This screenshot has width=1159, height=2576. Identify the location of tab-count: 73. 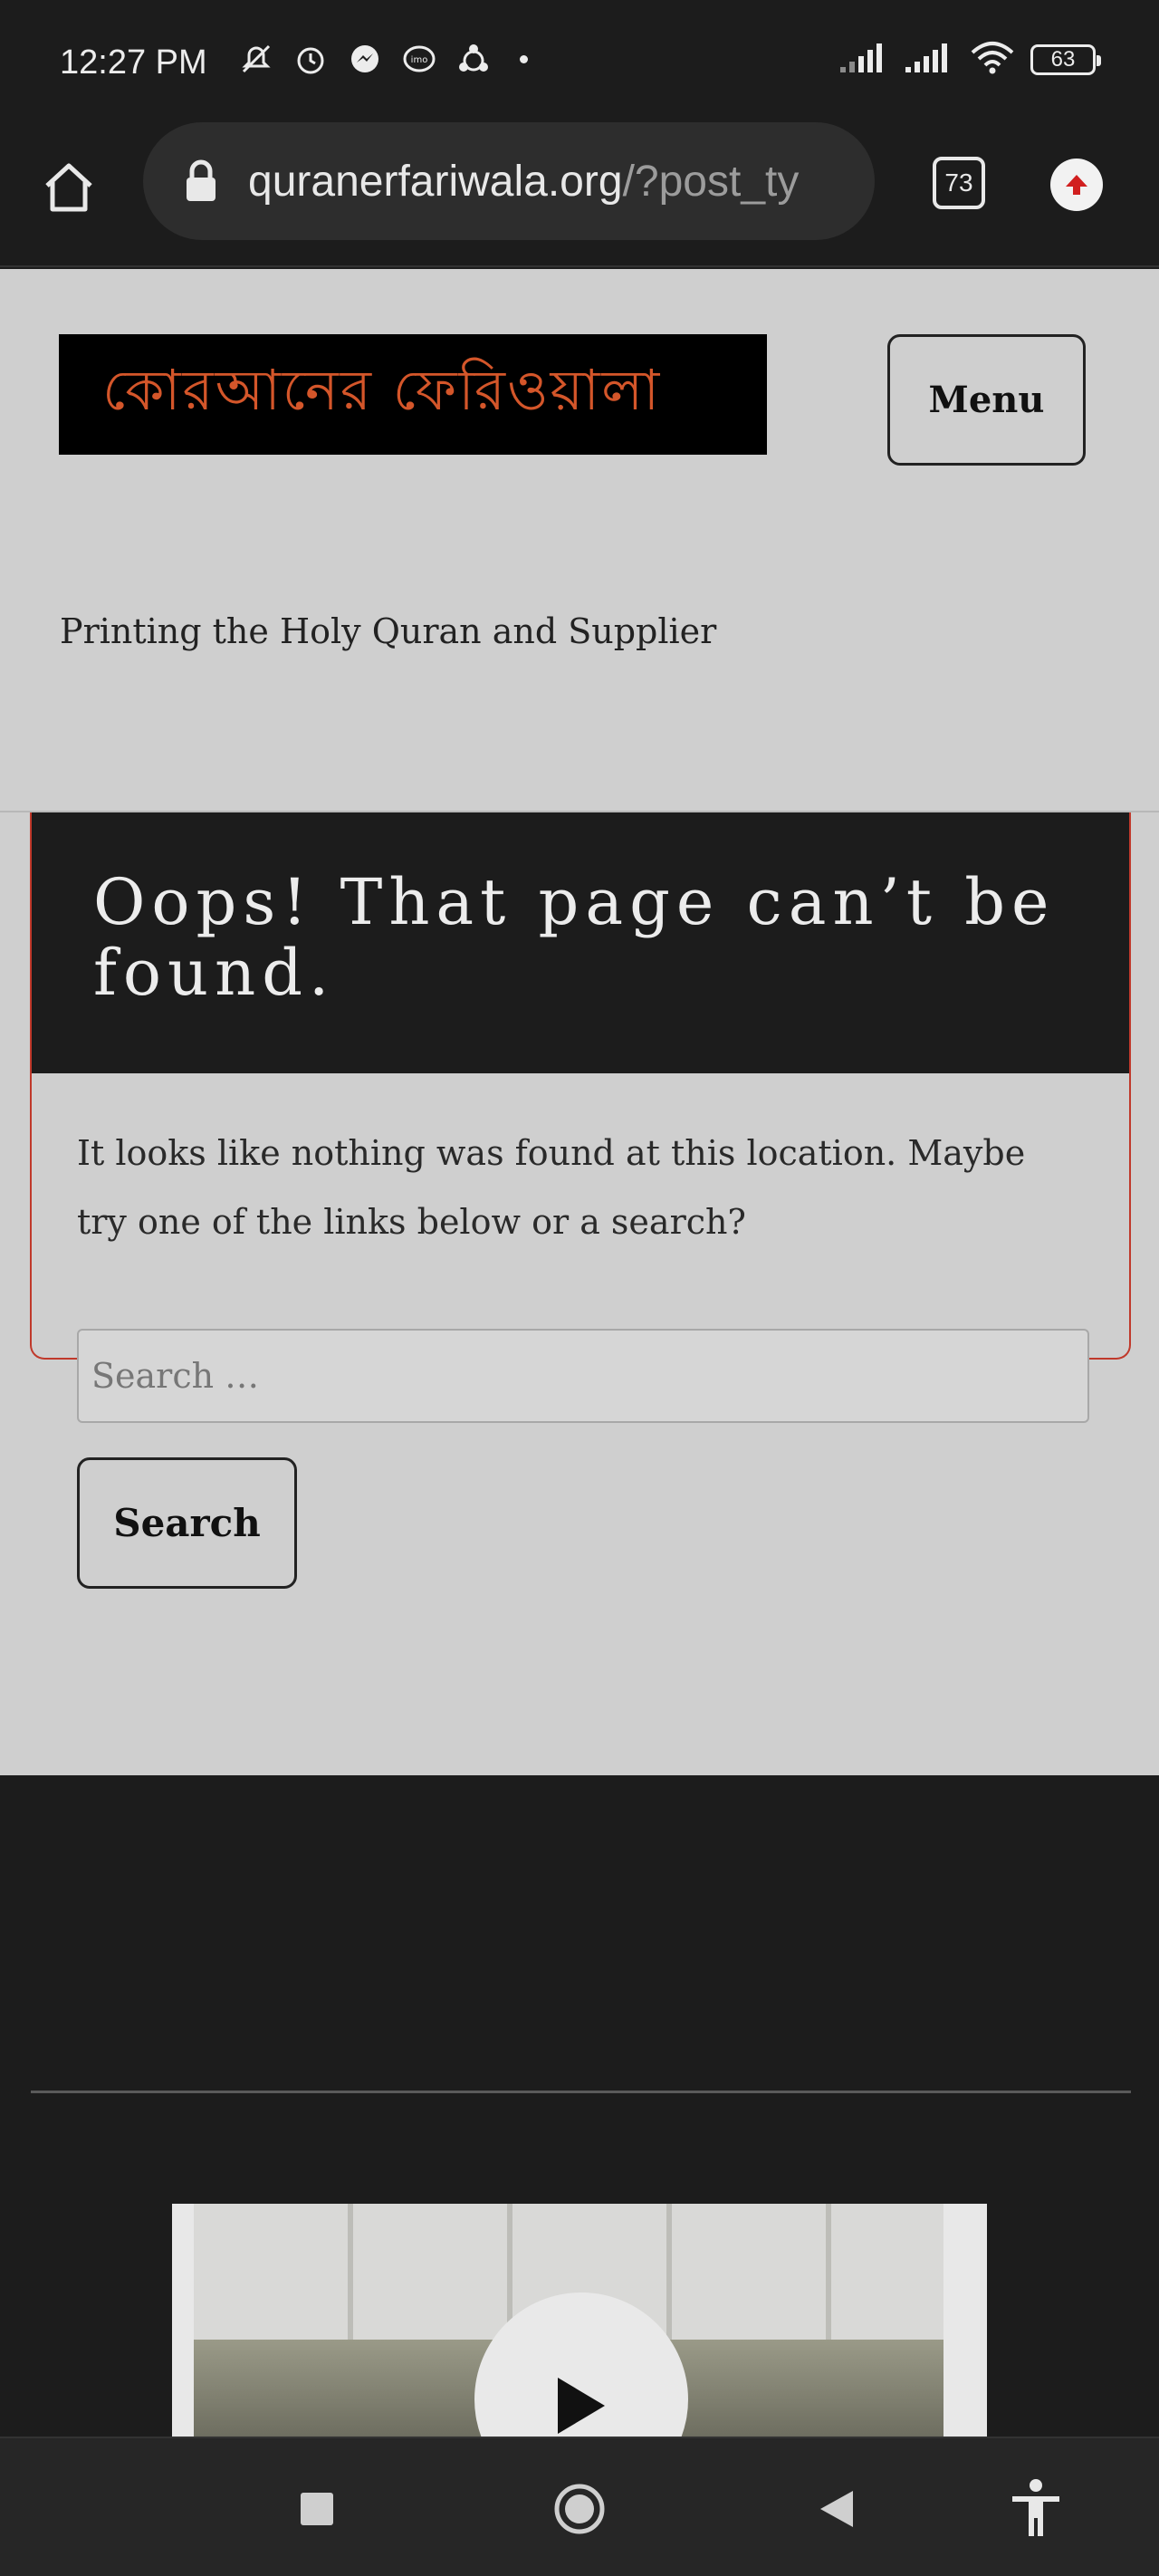
(959, 182).